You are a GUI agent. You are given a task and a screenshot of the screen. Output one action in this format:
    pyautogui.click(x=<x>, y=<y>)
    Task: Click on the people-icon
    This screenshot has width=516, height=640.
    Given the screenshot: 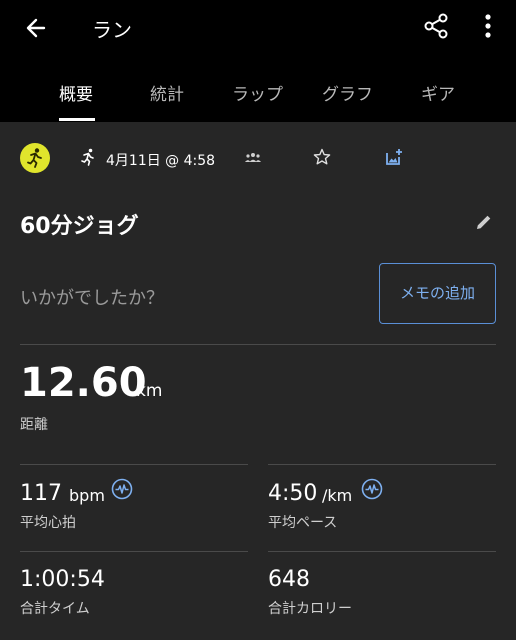 What is the action you would take?
    pyautogui.click(x=253, y=158)
    